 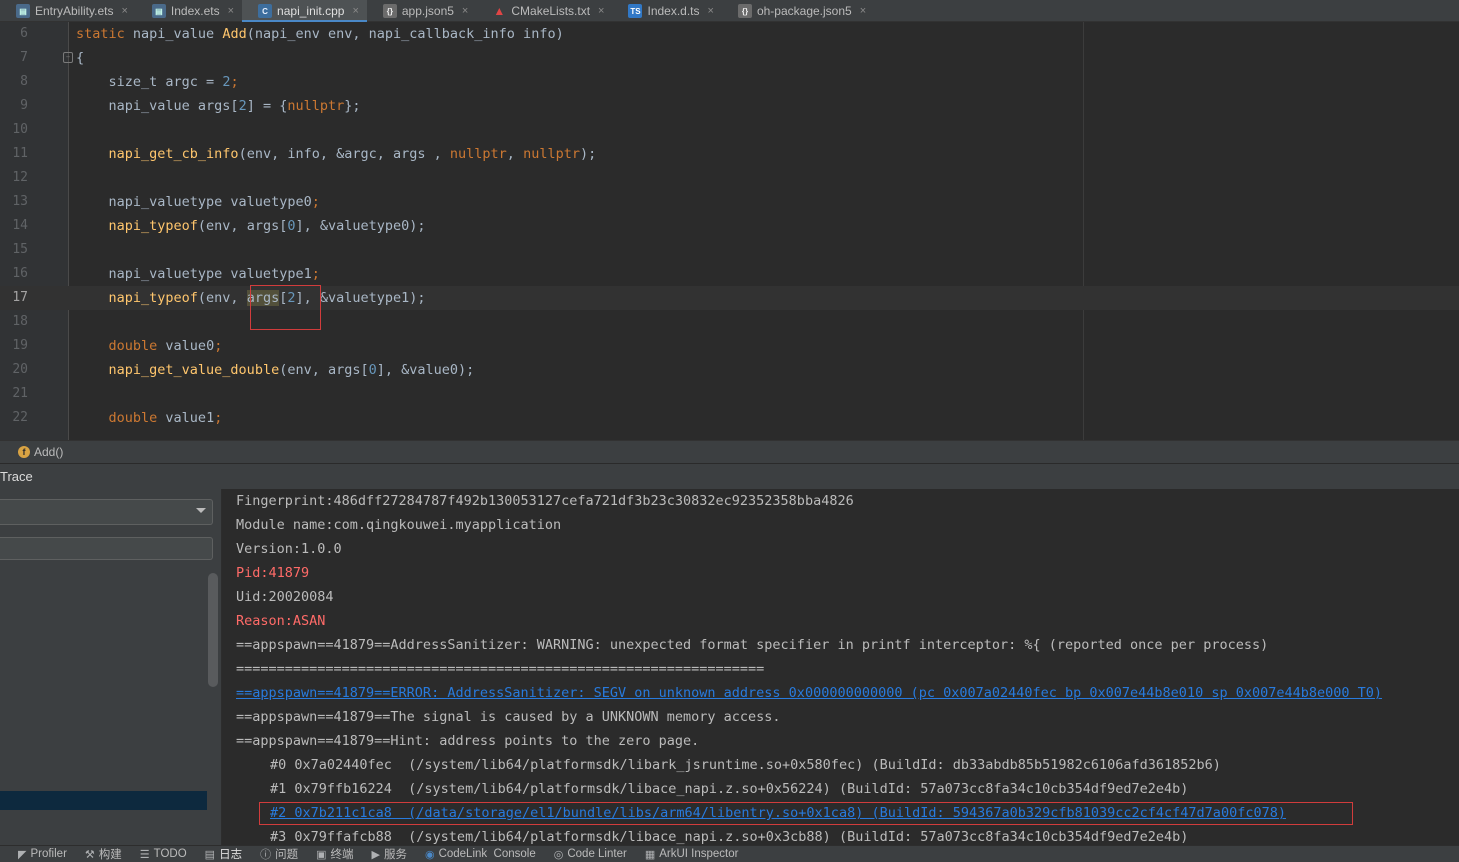 What do you see at coordinates (729, 418) in the screenshot?
I see `code-line: 22 double value1;` at bounding box center [729, 418].